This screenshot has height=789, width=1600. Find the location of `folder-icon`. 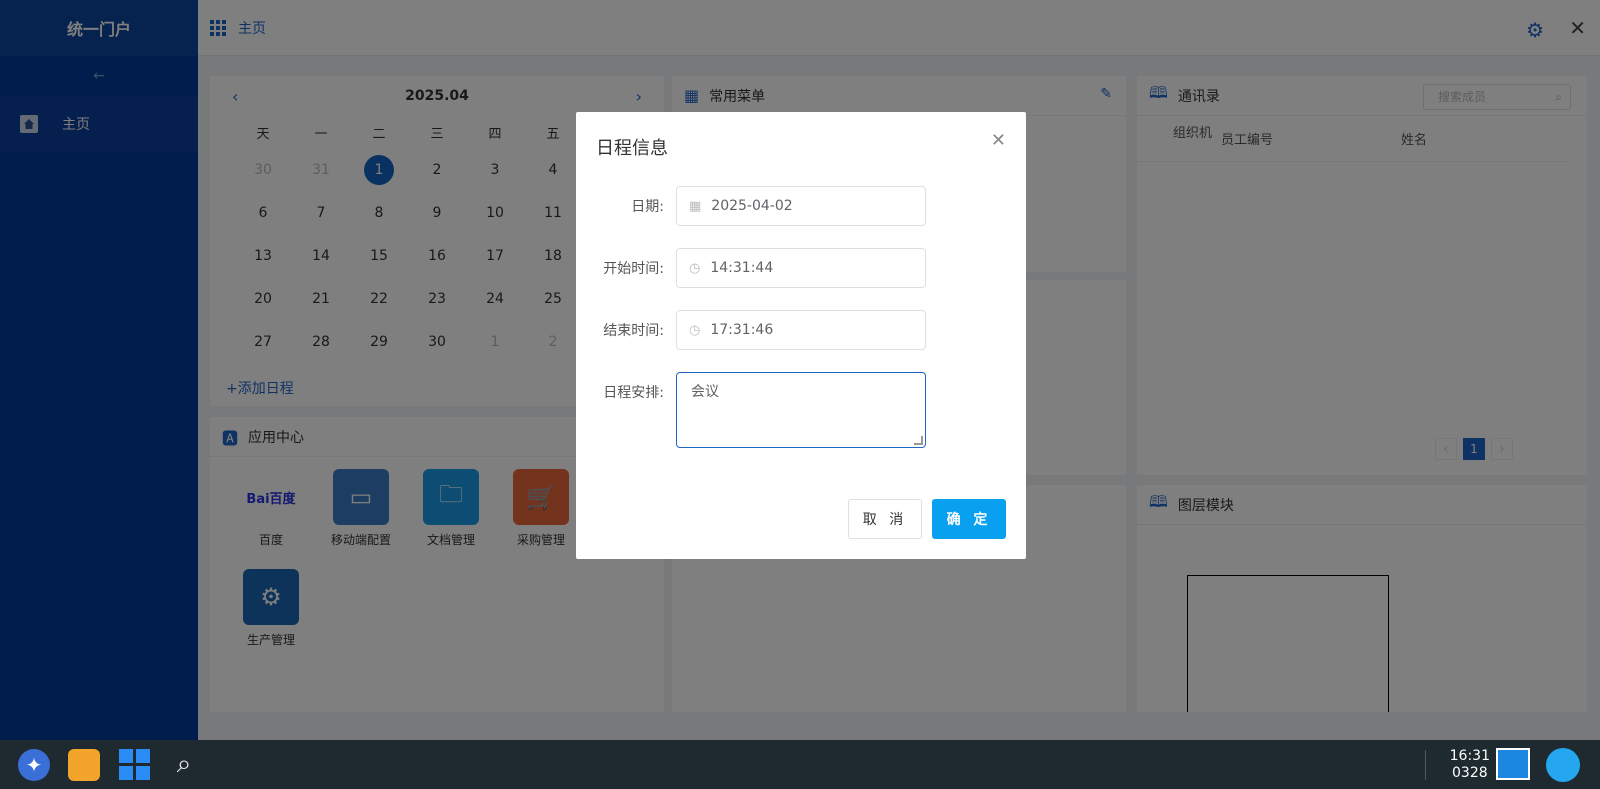

folder-icon is located at coordinates (84, 764).